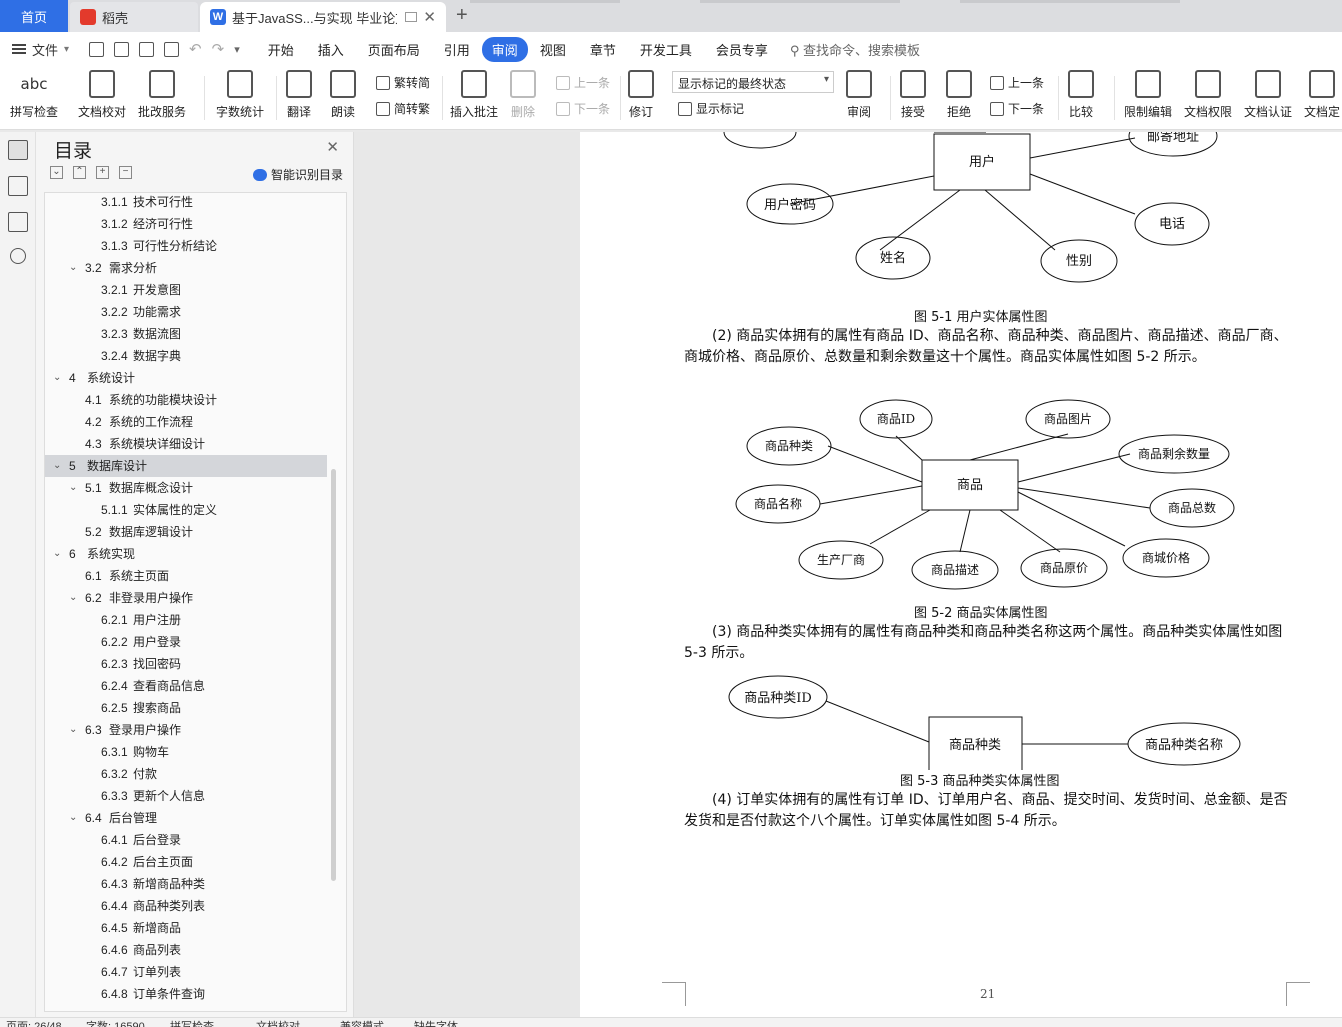 The height and width of the screenshot is (1027, 1342). What do you see at coordinates (1017, 108) in the screenshot?
I see `next-change-button: 下一条` at bounding box center [1017, 108].